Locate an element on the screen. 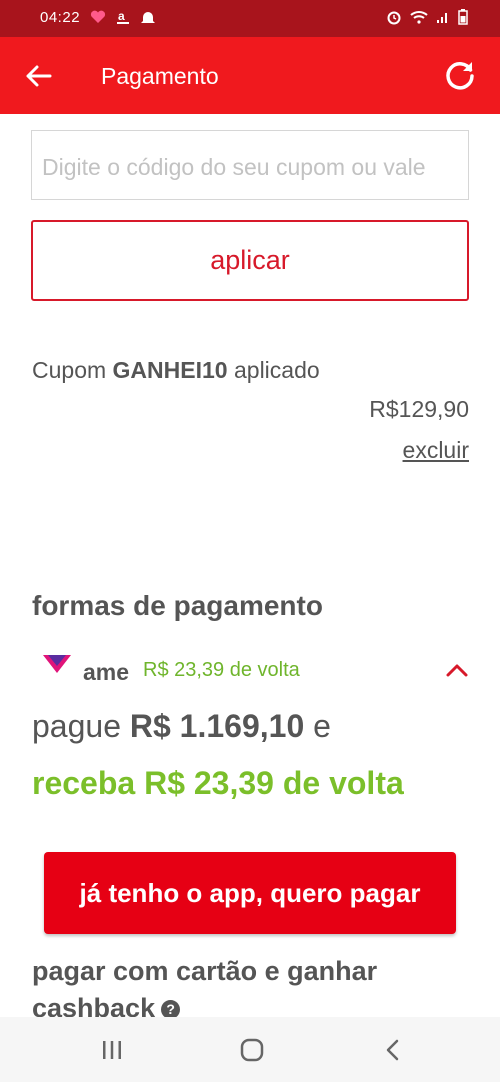  remove-coupon-link: excluir is located at coordinates (436, 450).